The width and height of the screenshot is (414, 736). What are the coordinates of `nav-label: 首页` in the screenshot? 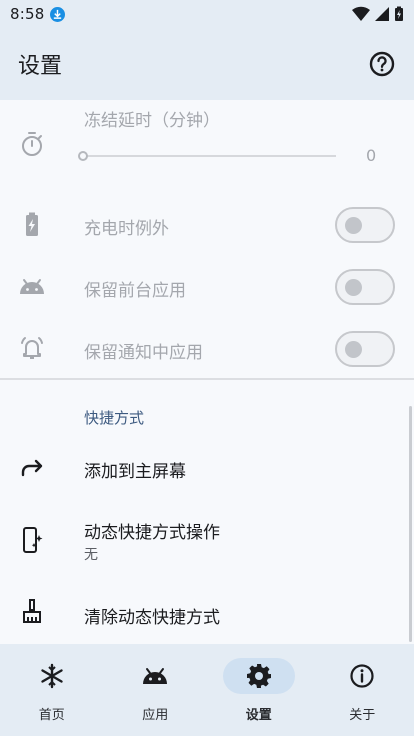 It's located at (51, 715).